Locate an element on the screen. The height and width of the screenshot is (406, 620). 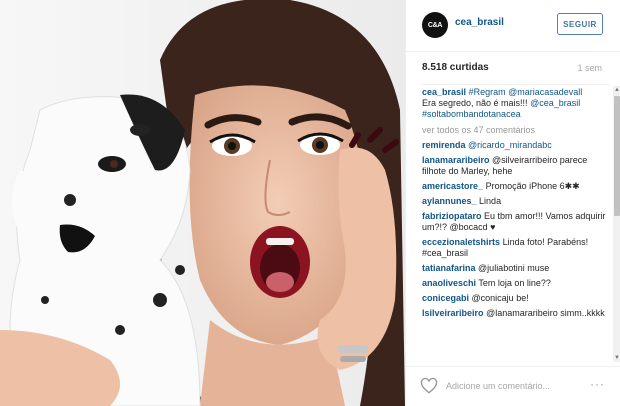
comment-username: remirenda is located at coordinates (444, 145).